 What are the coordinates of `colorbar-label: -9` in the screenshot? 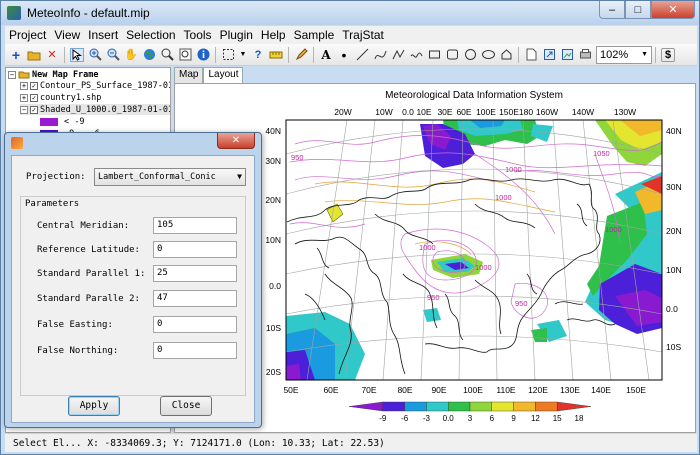 It's located at (383, 418).